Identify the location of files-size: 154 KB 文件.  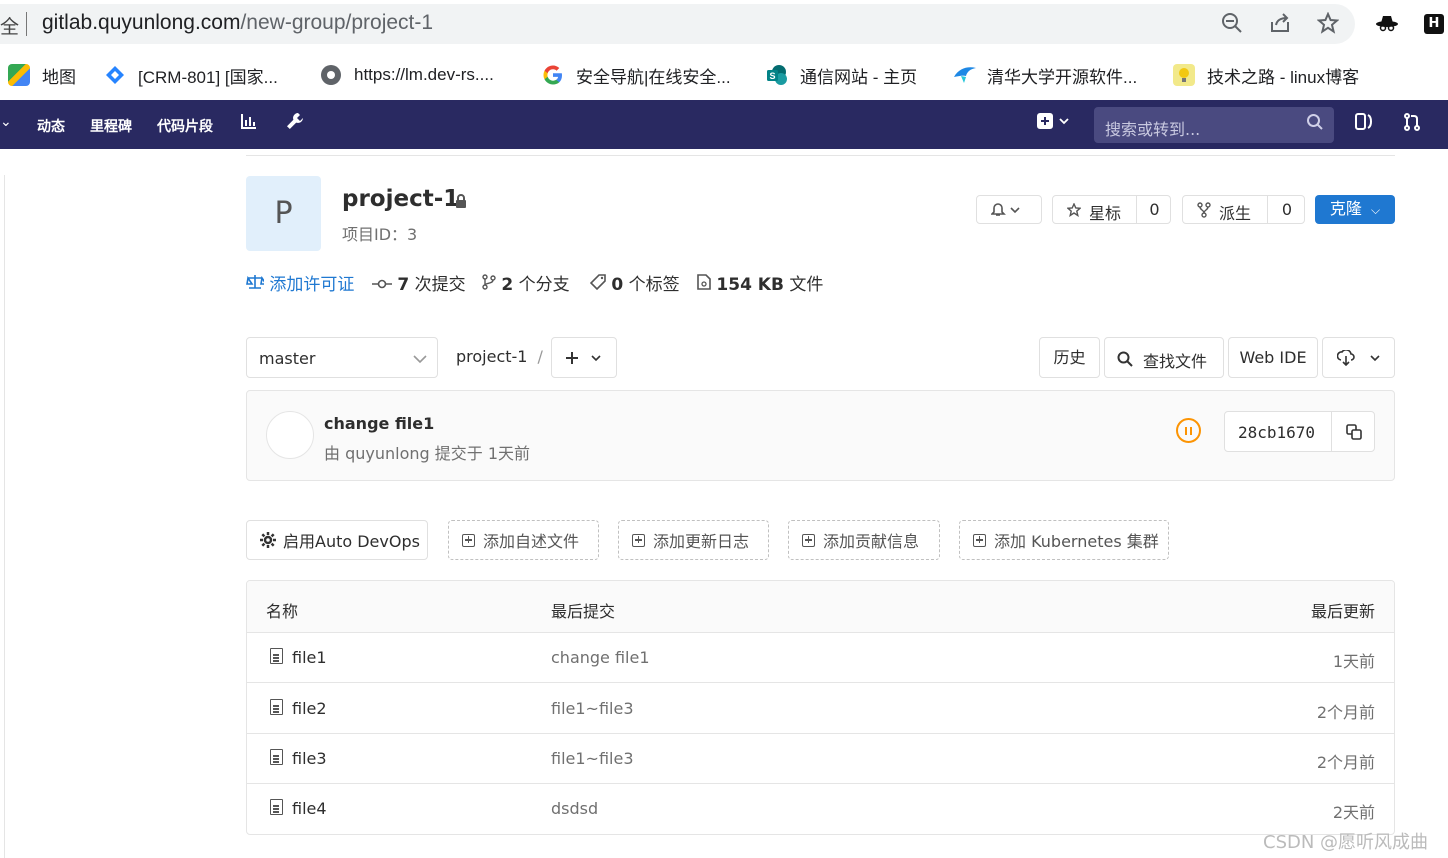
(760, 282).